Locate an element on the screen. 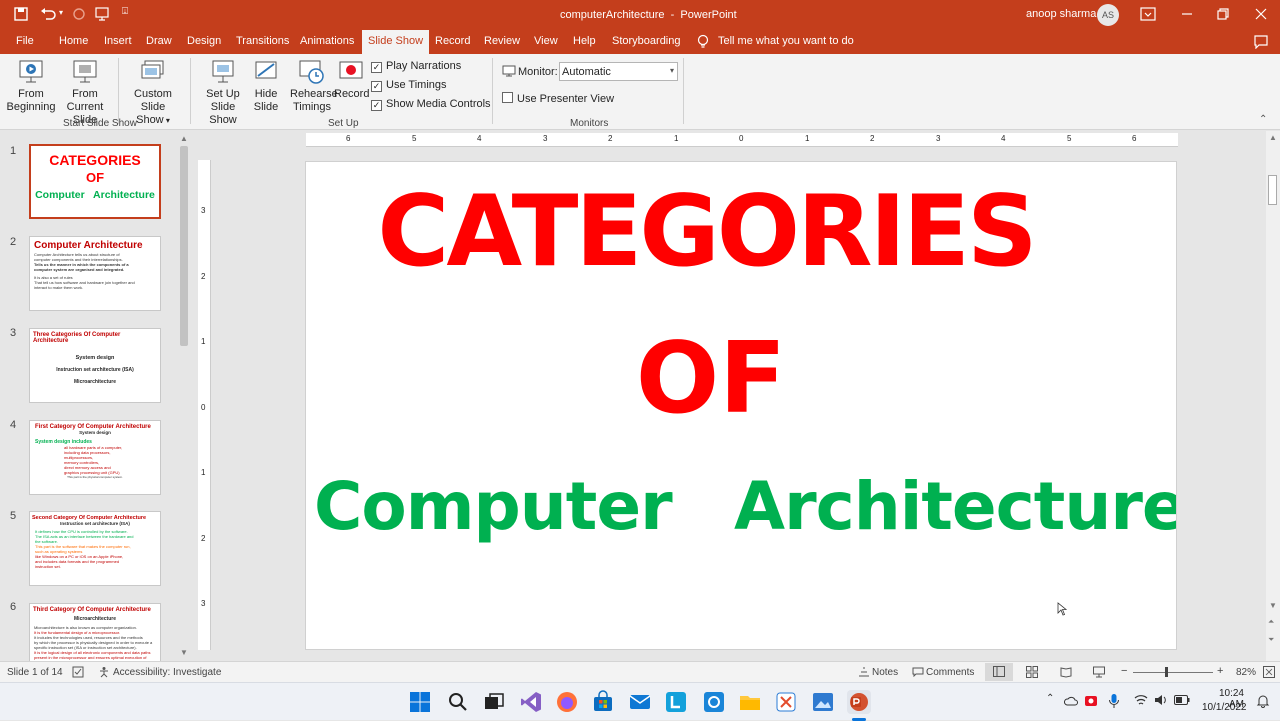 Image resolution: width=1280 pixels, height=721 pixels. zoom-slider-thumb is located at coordinates (1166, 672).